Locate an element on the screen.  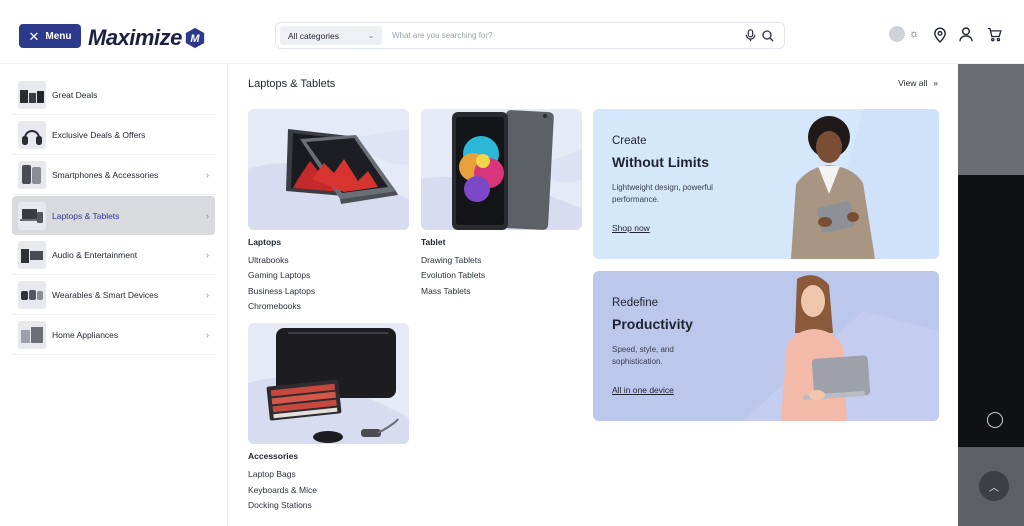
theme-switch: ☼ is located at coordinates (904, 34).